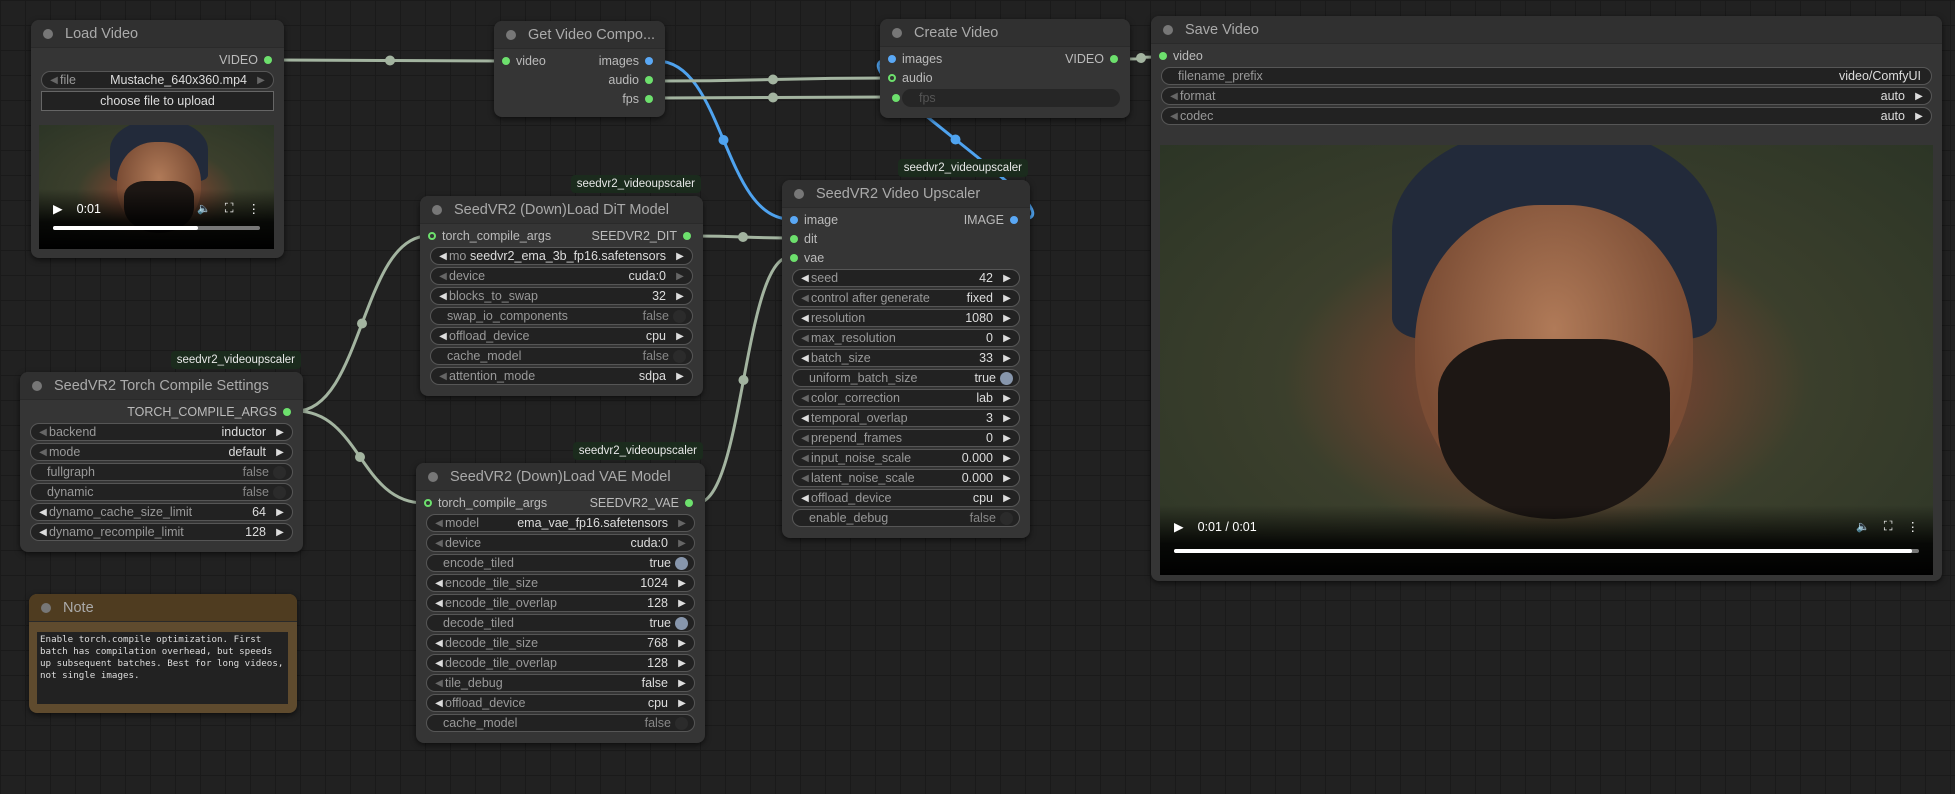  Describe the element at coordinates (637, 99) in the screenshot. I see `output-slot: fps` at that location.